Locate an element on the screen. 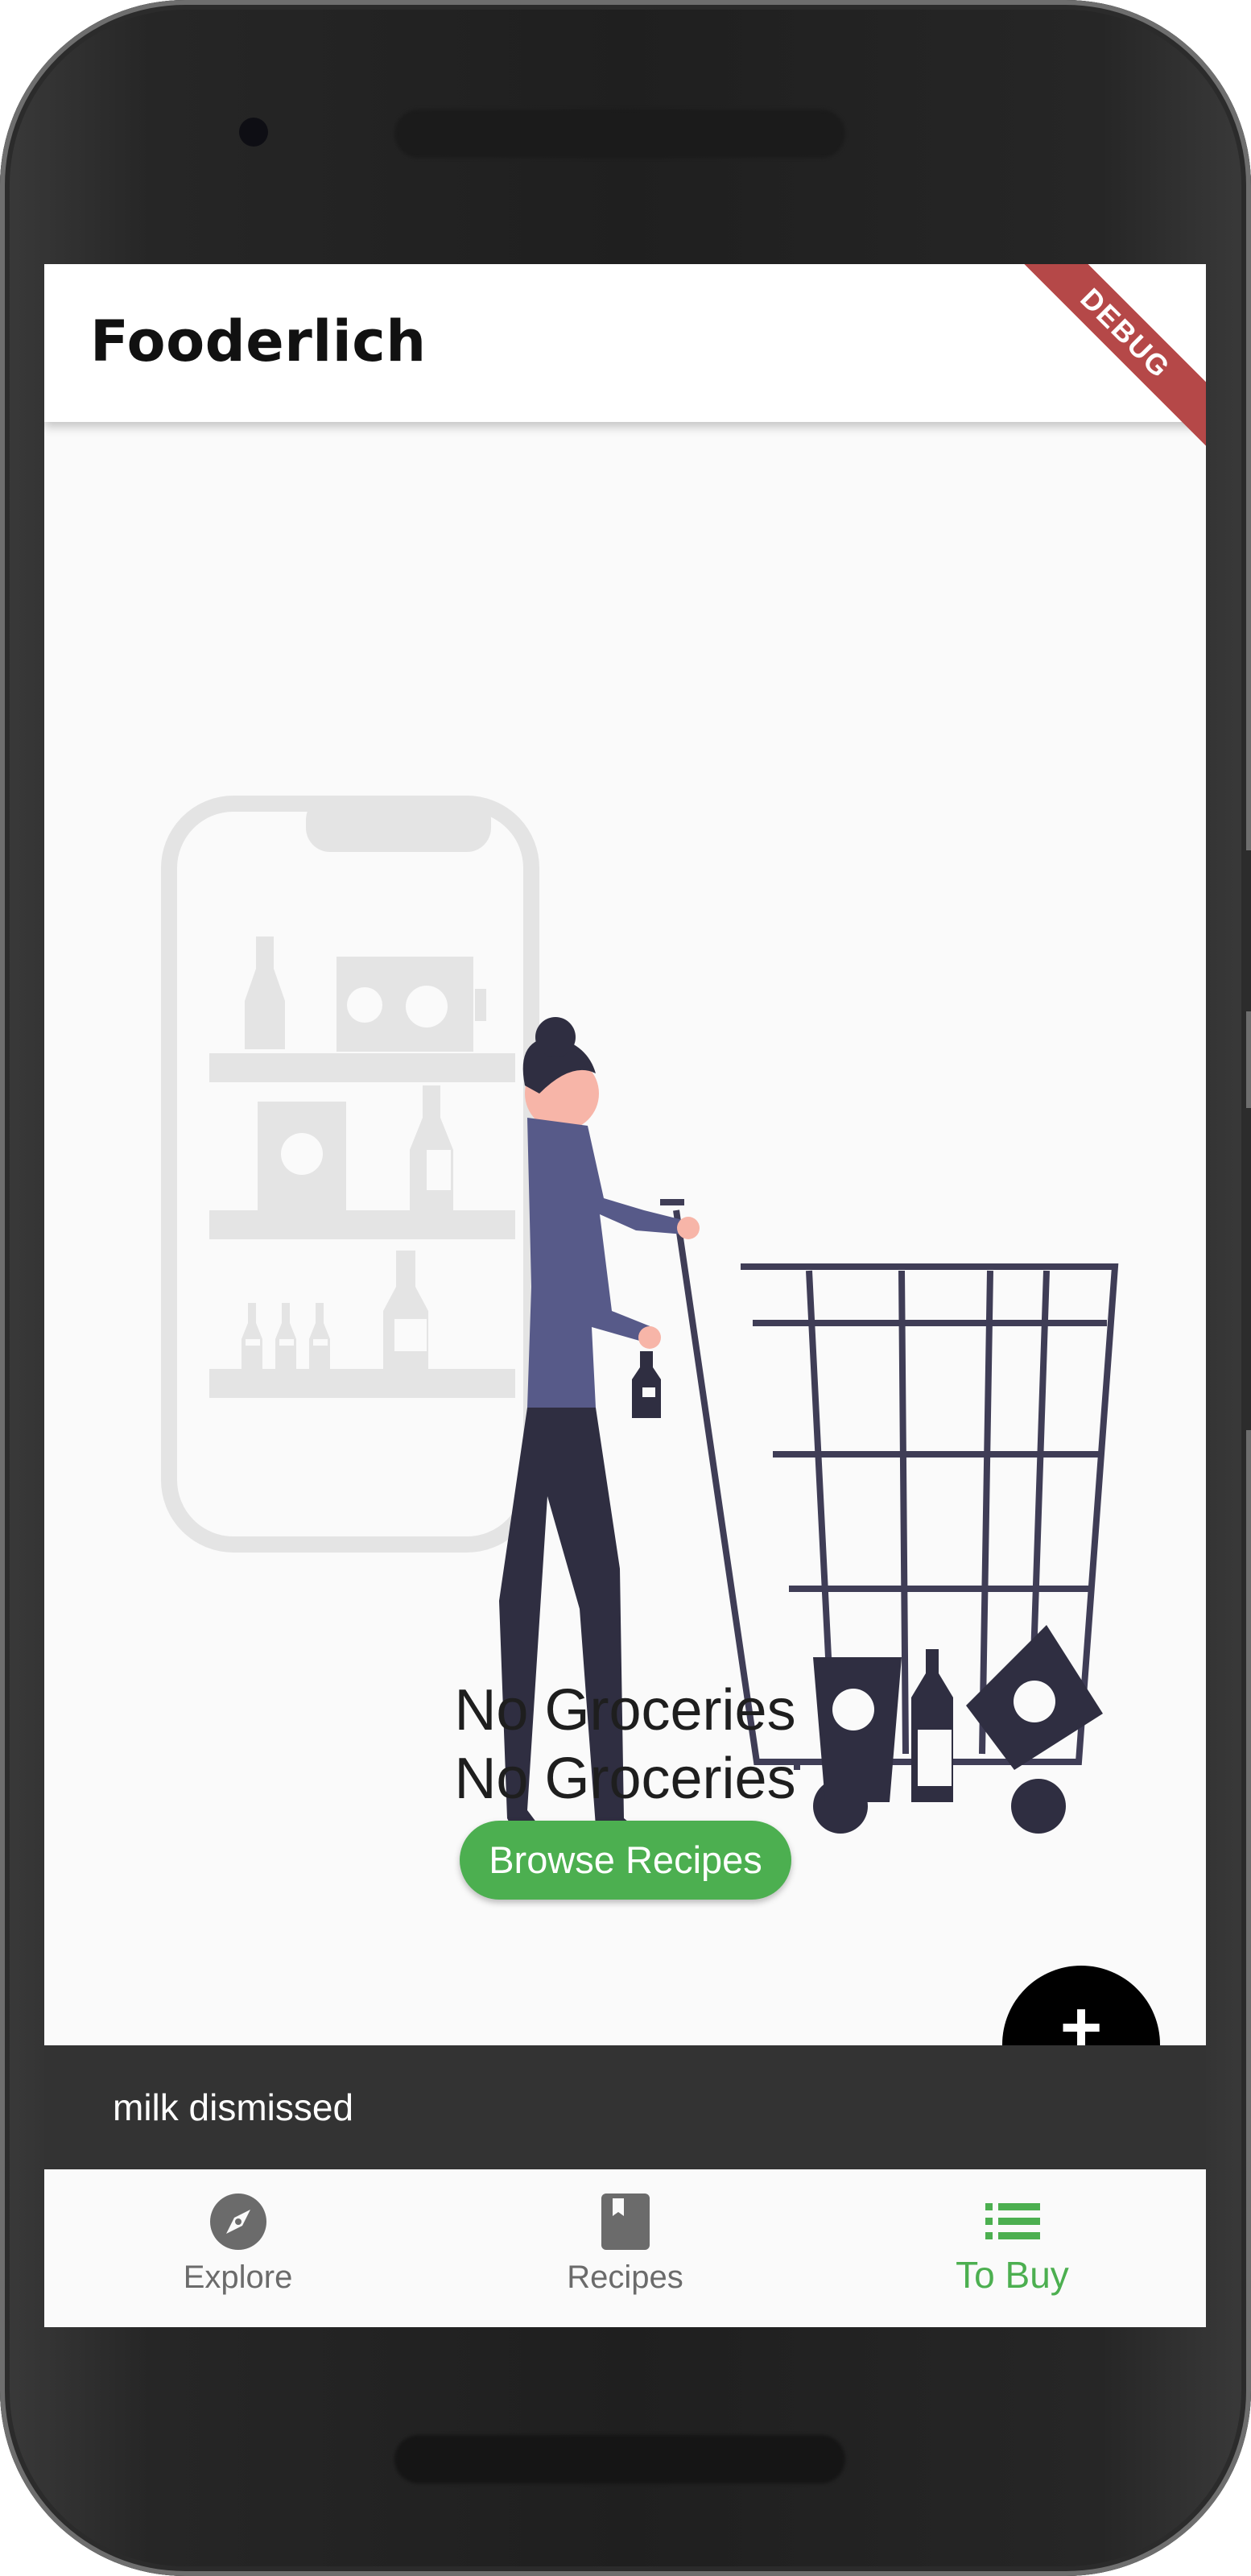 This screenshot has width=1251, height=2576. empty-title-line-2: No Groceries is located at coordinates (625, 1779).